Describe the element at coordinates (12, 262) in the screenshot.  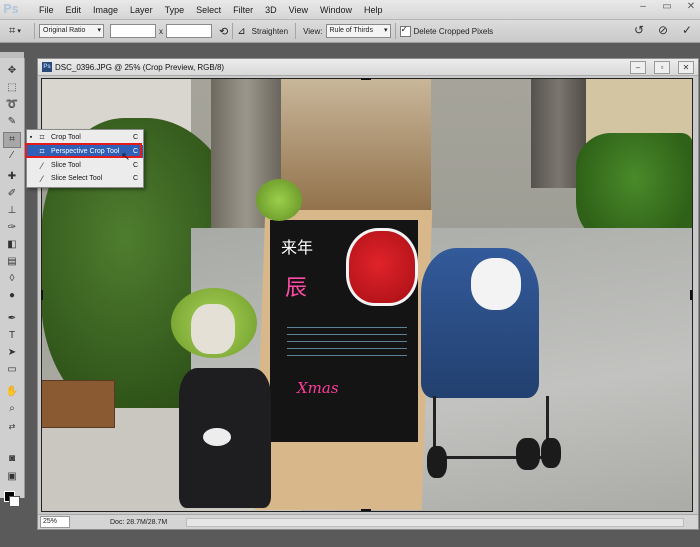
I see `gradient-tool-icon: ▤` at that location.